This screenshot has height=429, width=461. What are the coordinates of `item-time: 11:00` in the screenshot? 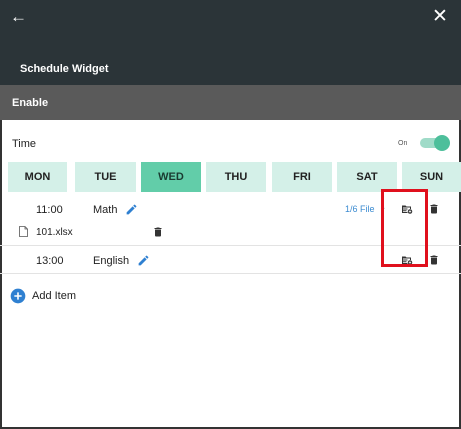 It's located at (49, 210).